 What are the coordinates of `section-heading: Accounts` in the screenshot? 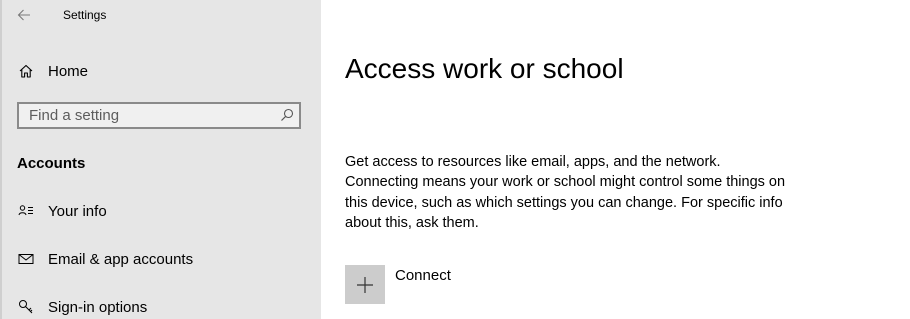 It's located at (51, 163).